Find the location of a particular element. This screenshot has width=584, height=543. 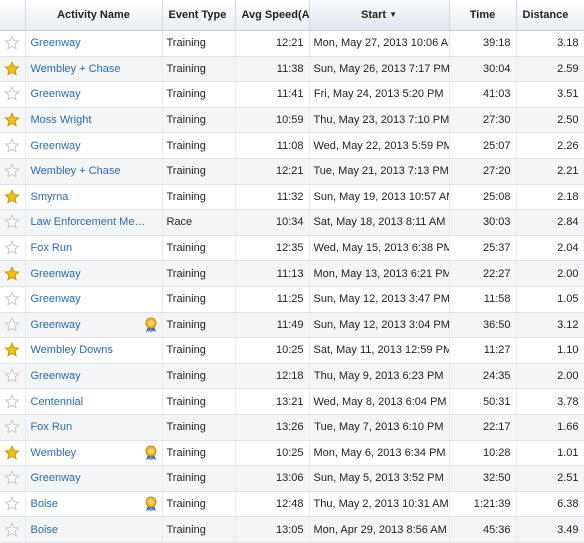

activity-name-cell: Wembley is located at coordinates (94, 453).